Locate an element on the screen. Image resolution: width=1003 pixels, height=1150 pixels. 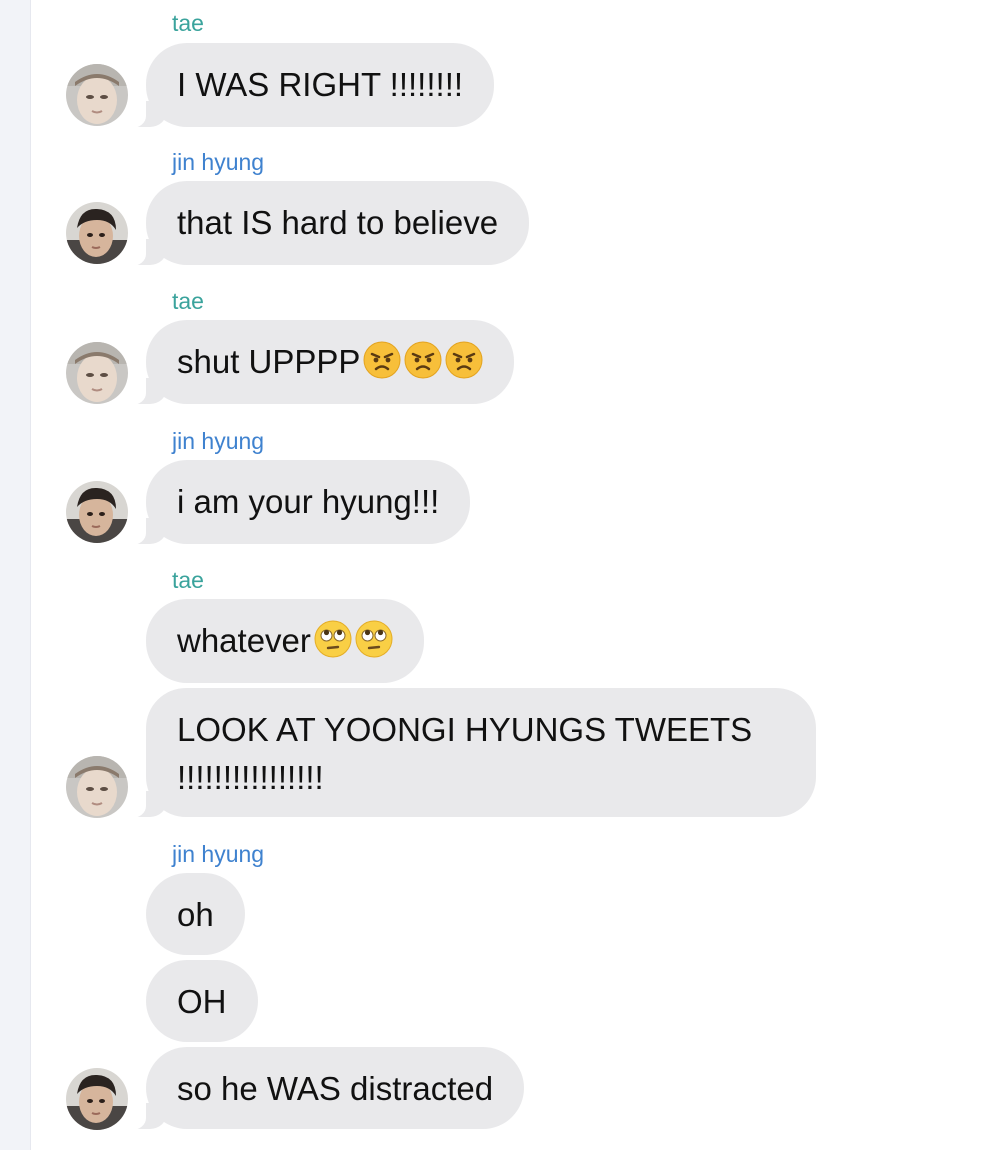
message-bubble: I WAS RIGHT !!!!!!!! is located at coordinates (306, 85).